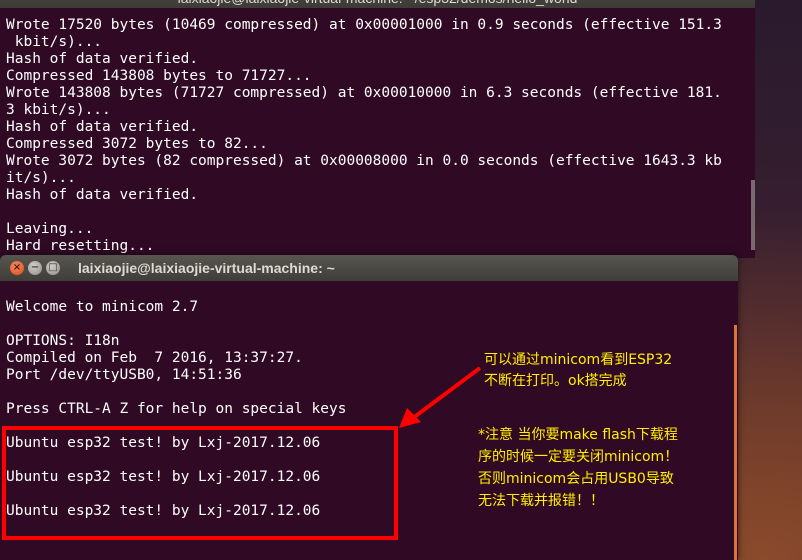  Describe the element at coordinates (735, 442) in the screenshot. I see `front-terminal-scrollbar` at that location.